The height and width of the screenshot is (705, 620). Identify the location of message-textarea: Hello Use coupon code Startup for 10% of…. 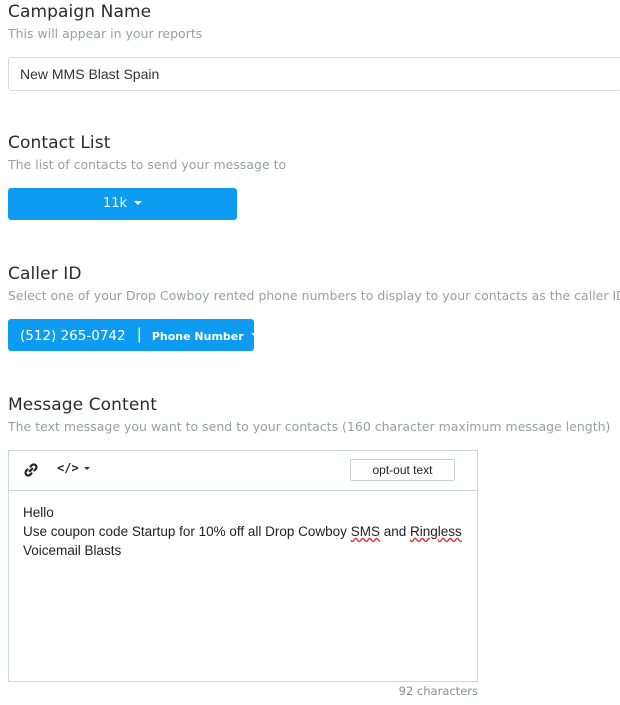
(243, 525).